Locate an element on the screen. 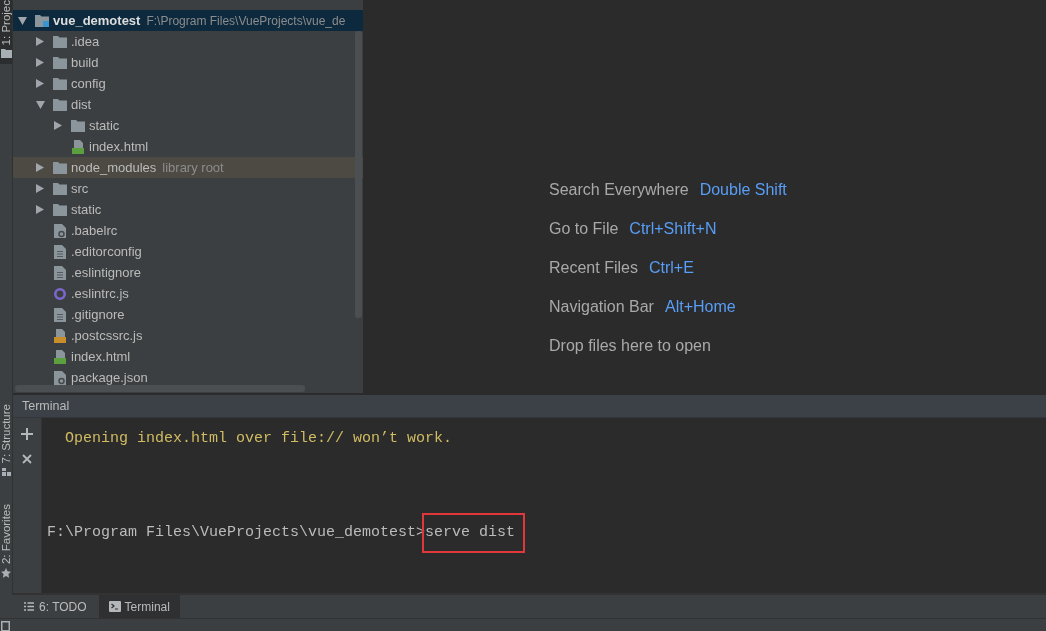 The image size is (1046, 631). tree-row: node_modules library root is located at coordinates (188, 167).